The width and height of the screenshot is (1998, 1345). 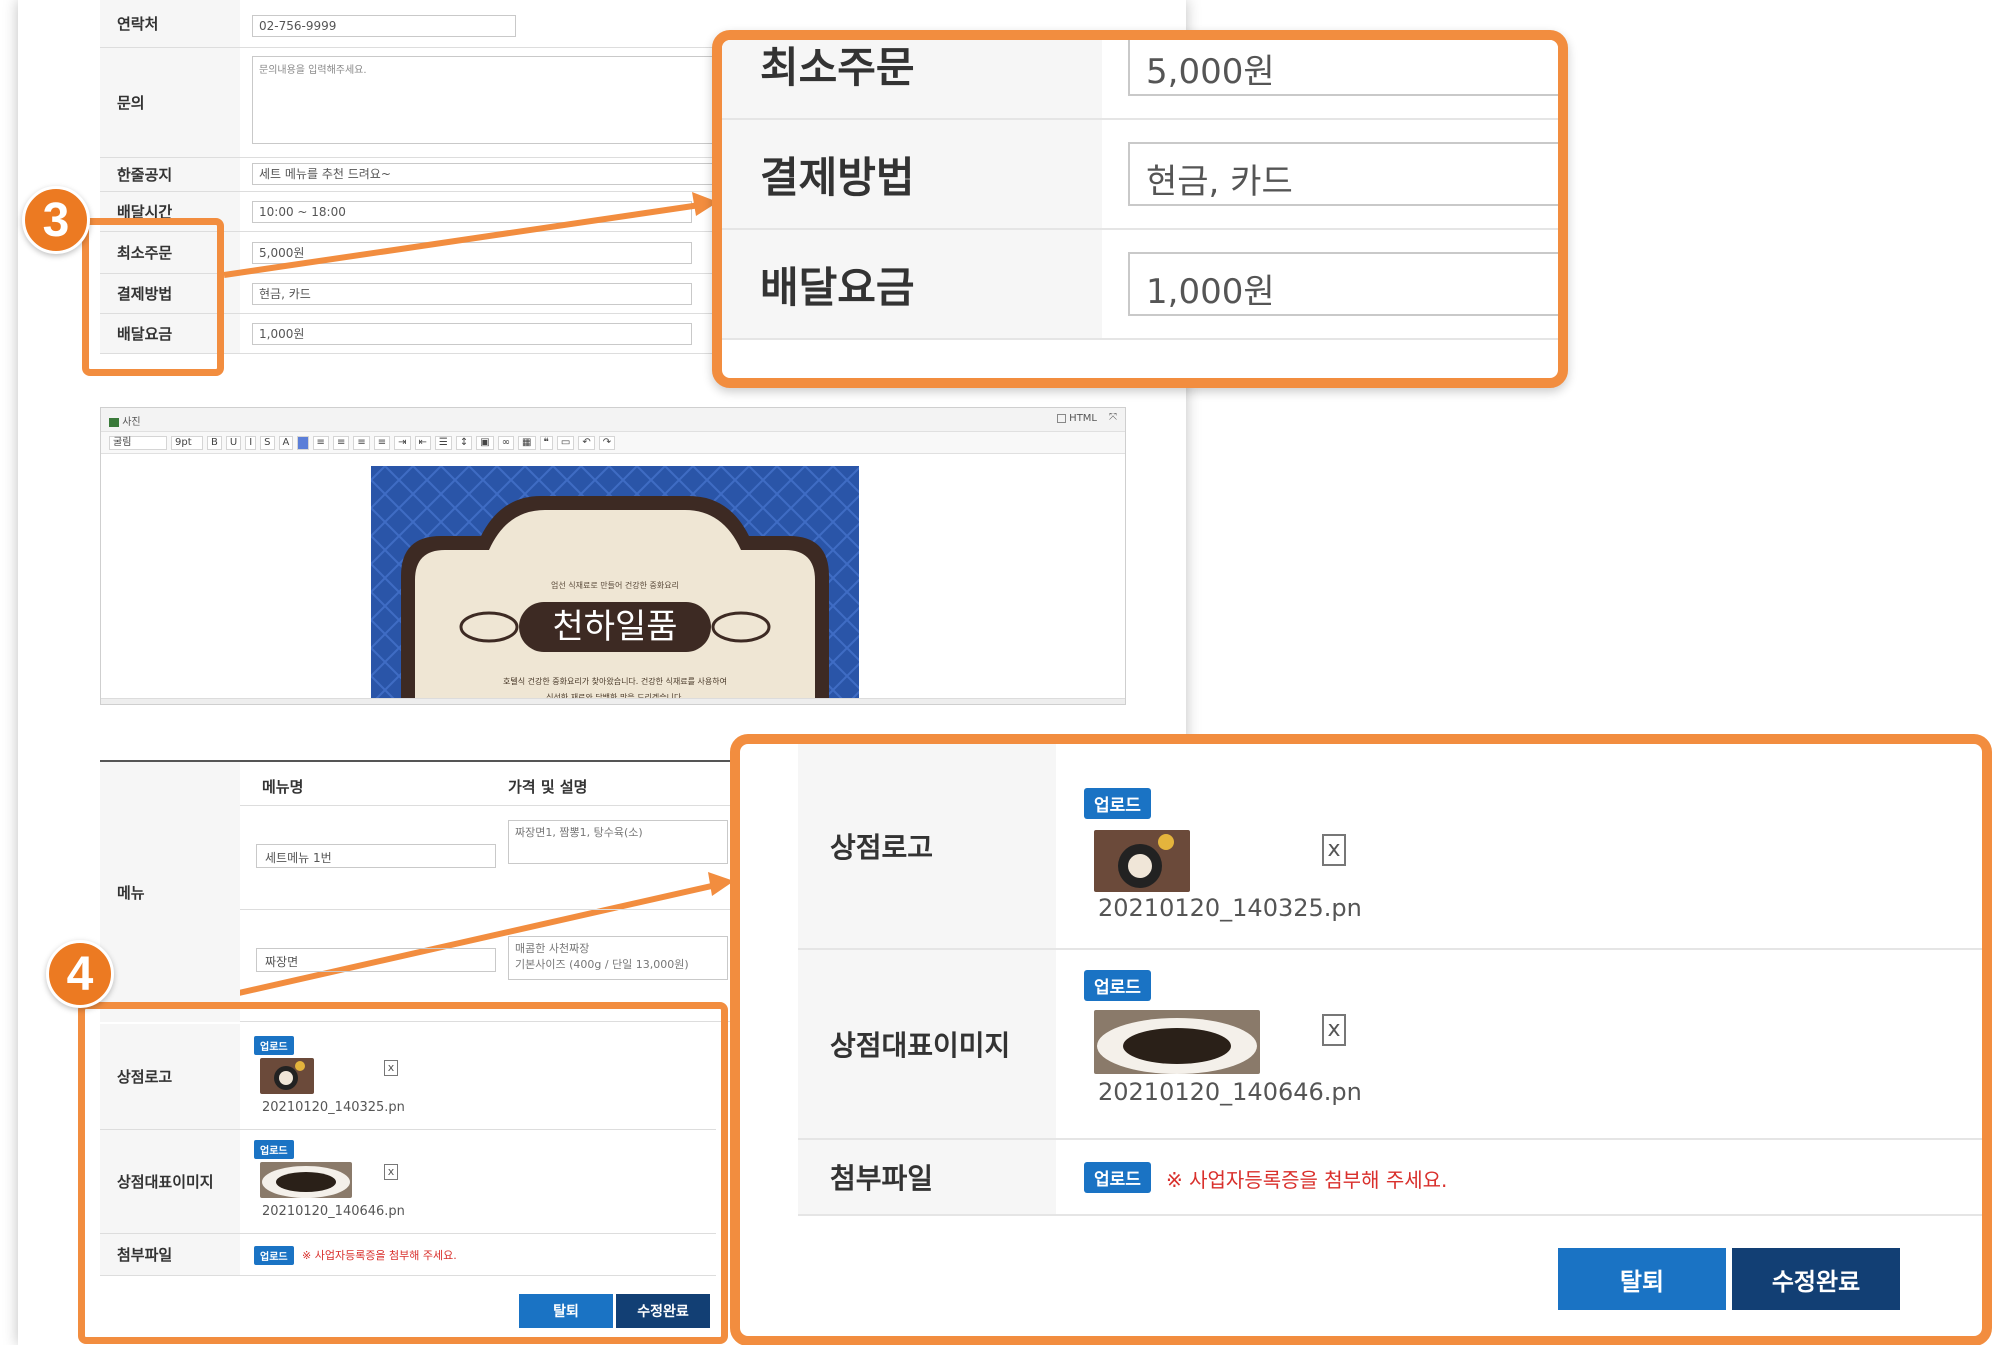 I want to click on undo-icon: ↶, so click(x=586, y=442).